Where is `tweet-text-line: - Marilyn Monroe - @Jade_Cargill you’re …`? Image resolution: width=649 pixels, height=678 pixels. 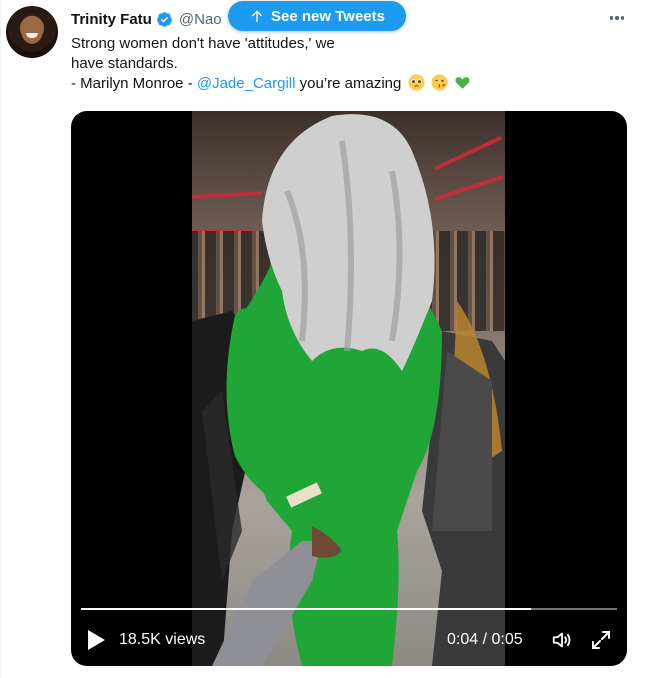 tweet-text-line: - Marilyn Monroe - @Jade_Cargill you’re … is located at coordinates (270, 84).